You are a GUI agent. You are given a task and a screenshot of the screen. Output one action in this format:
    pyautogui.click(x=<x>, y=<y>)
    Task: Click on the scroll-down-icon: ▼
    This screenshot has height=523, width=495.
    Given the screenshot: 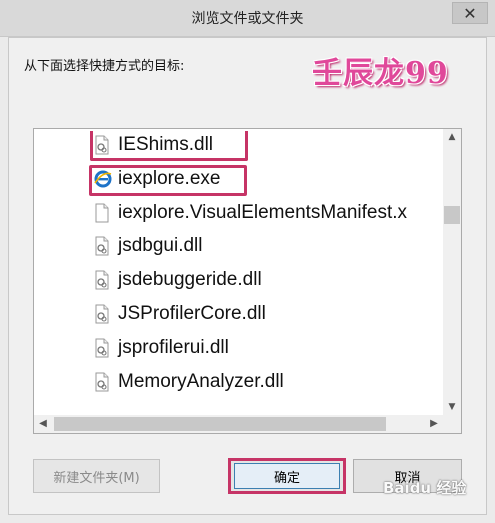 What is the action you would take?
    pyautogui.click(x=452, y=407)
    